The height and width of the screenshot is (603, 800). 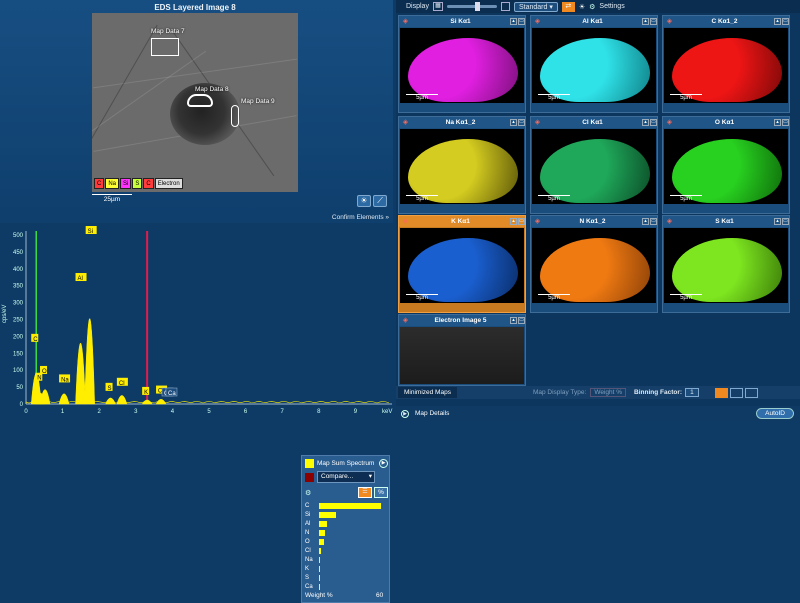 I want to click on element-chip: Si, so click(x=126, y=183).